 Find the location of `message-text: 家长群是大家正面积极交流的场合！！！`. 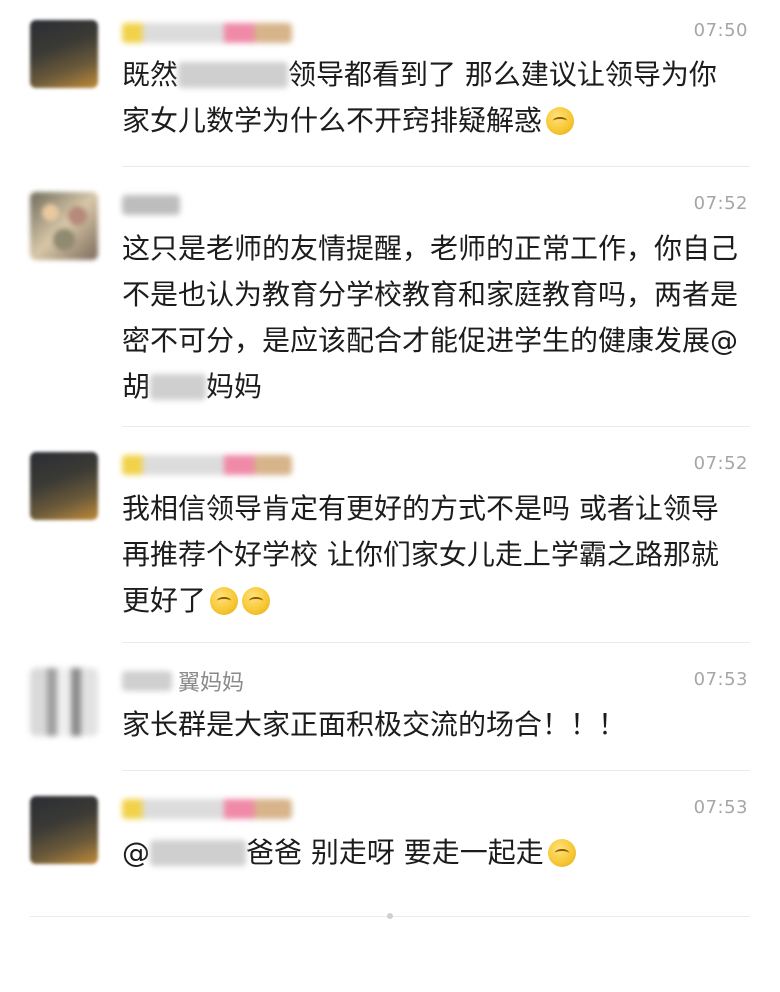

message-text: 家长群是大家正面积极交流的场合！！！ is located at coordinates (432, 725).